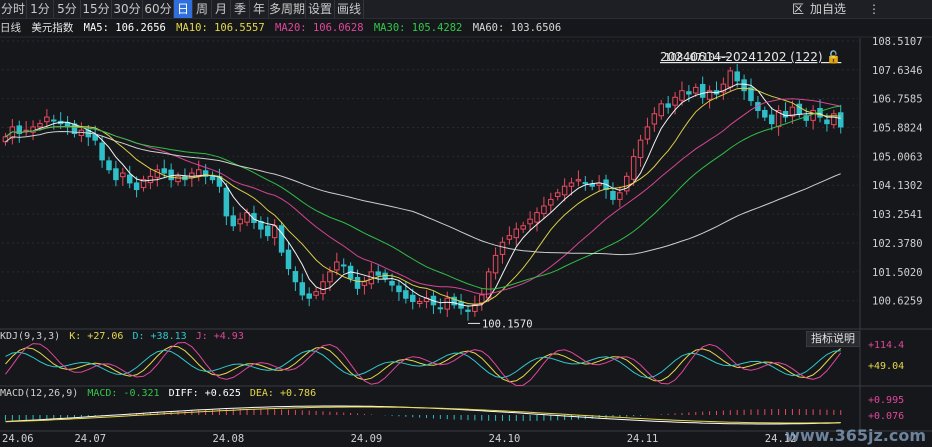 The width and height of the screenshot is (932, 447). What do you see at coordinates (886, 345) in the screenshot?
I see `kdj-axis-top: +114.4` at bounding box center [886, 345].